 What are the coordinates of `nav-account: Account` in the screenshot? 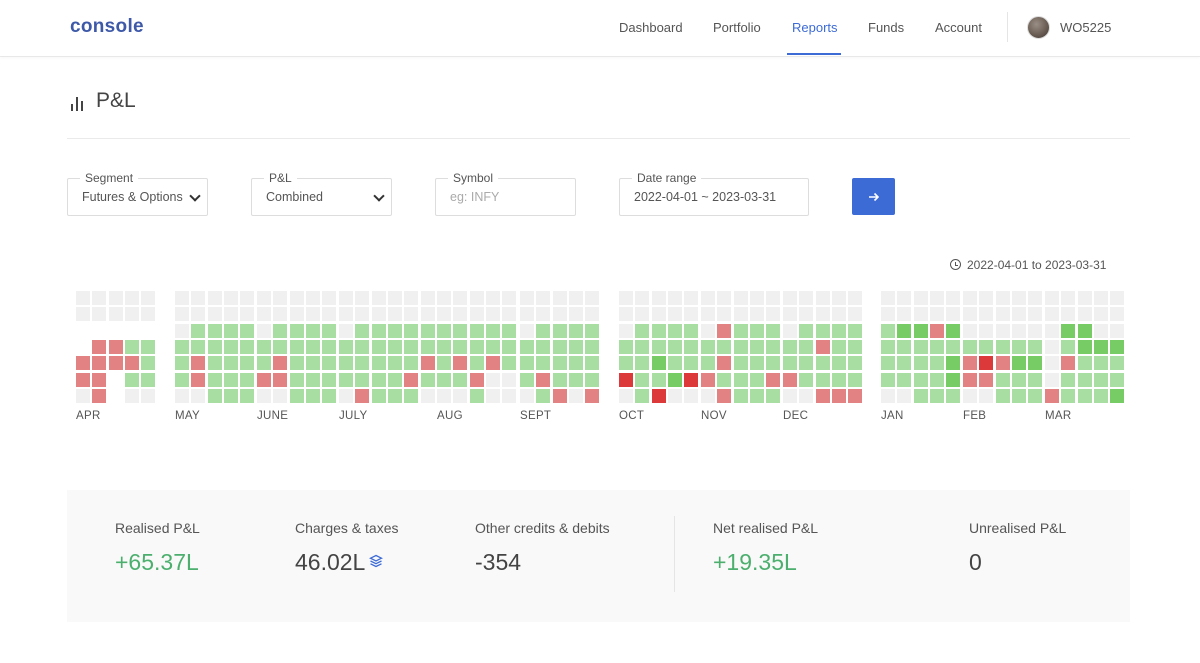 It's located at (958, 27).